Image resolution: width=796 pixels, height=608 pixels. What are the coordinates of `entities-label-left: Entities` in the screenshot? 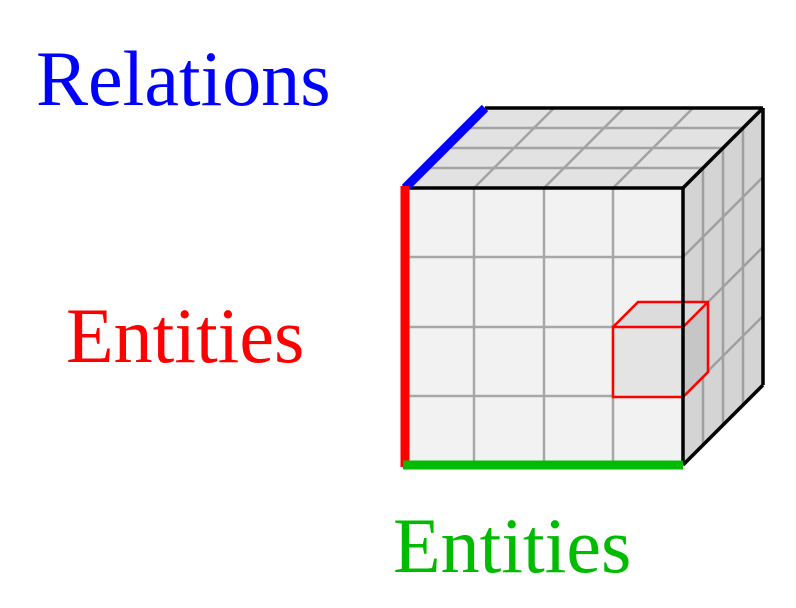 It's located at (185, 335).